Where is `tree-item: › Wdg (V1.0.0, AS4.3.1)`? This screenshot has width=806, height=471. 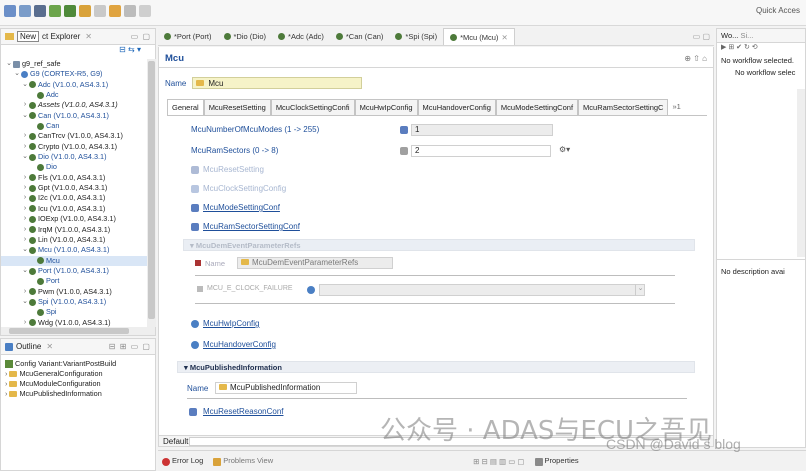
tree-item: › Wdg (V1.0.0, AS4.3.1) is located at coordinates (74, 322).